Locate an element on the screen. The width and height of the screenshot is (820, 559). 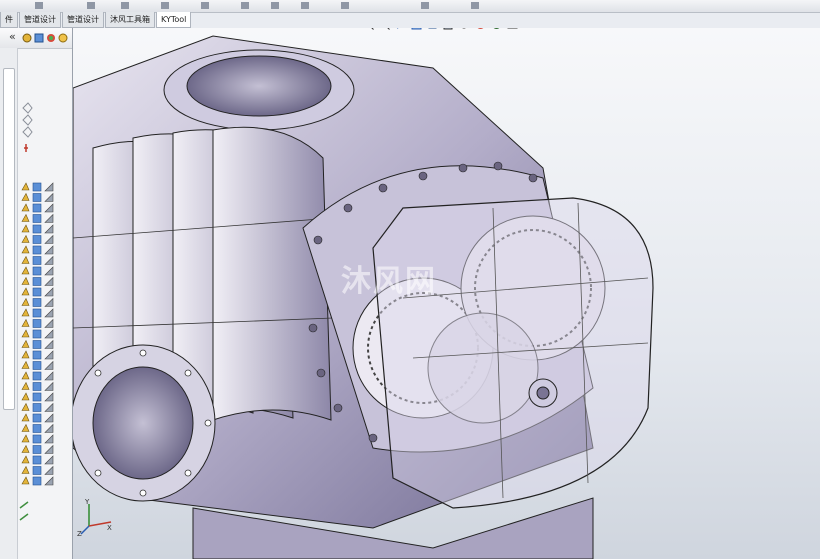
tab-piping-design-2: 管道设计 is located at coordinates (83, 20).